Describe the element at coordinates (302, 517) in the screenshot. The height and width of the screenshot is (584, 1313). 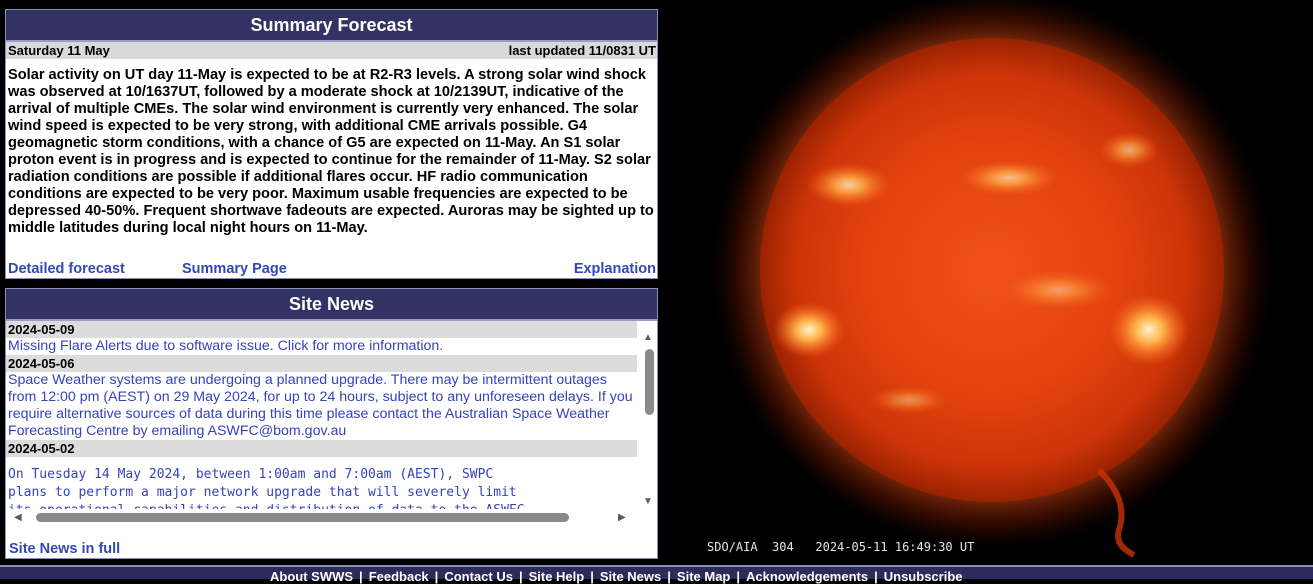
I see `horizontal-scroll-thumb` at that location.